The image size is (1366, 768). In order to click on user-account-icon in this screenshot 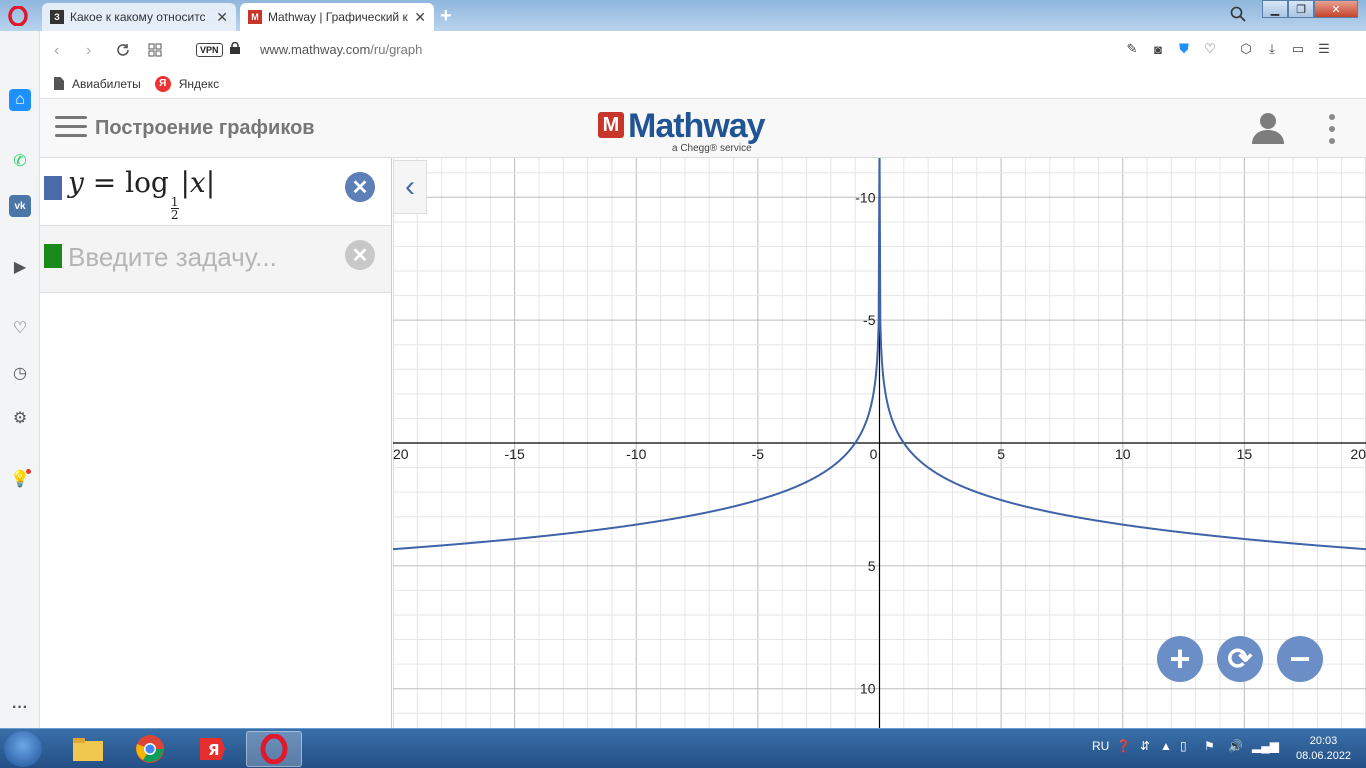, I will do `click(1268, 128)`.